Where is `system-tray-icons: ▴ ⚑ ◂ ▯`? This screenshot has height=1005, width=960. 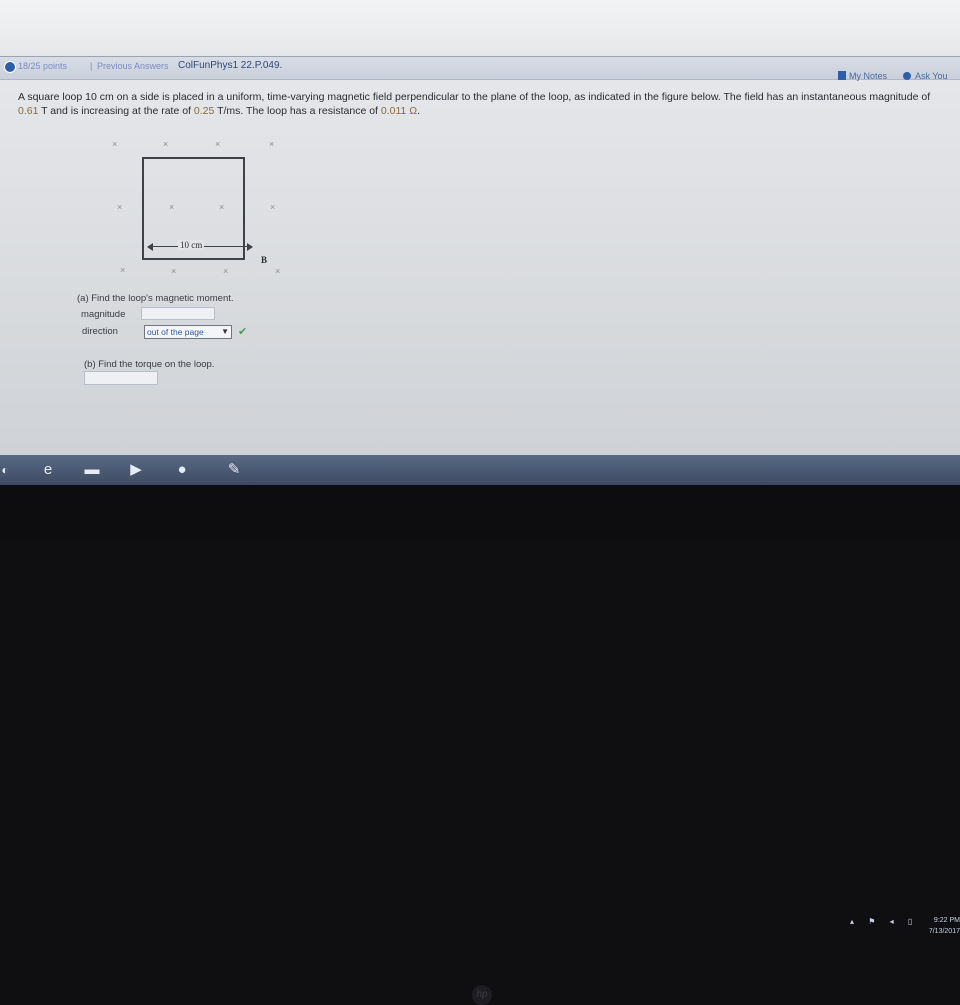 system-tray-icons: ▴ ⚑ ◂ ▯ is located at coordinates (884, 921).